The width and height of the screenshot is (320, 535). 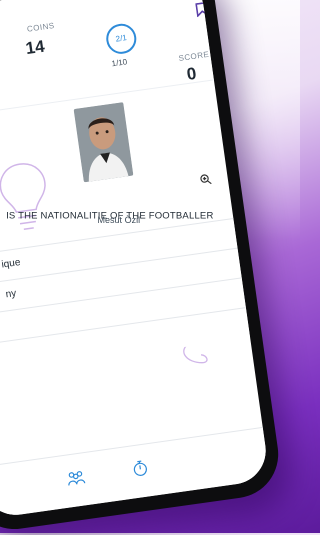 What do you see at coordinates (191, 73) in the screenshot?
I see `score-value: 0` at bounding box center [191, 73].